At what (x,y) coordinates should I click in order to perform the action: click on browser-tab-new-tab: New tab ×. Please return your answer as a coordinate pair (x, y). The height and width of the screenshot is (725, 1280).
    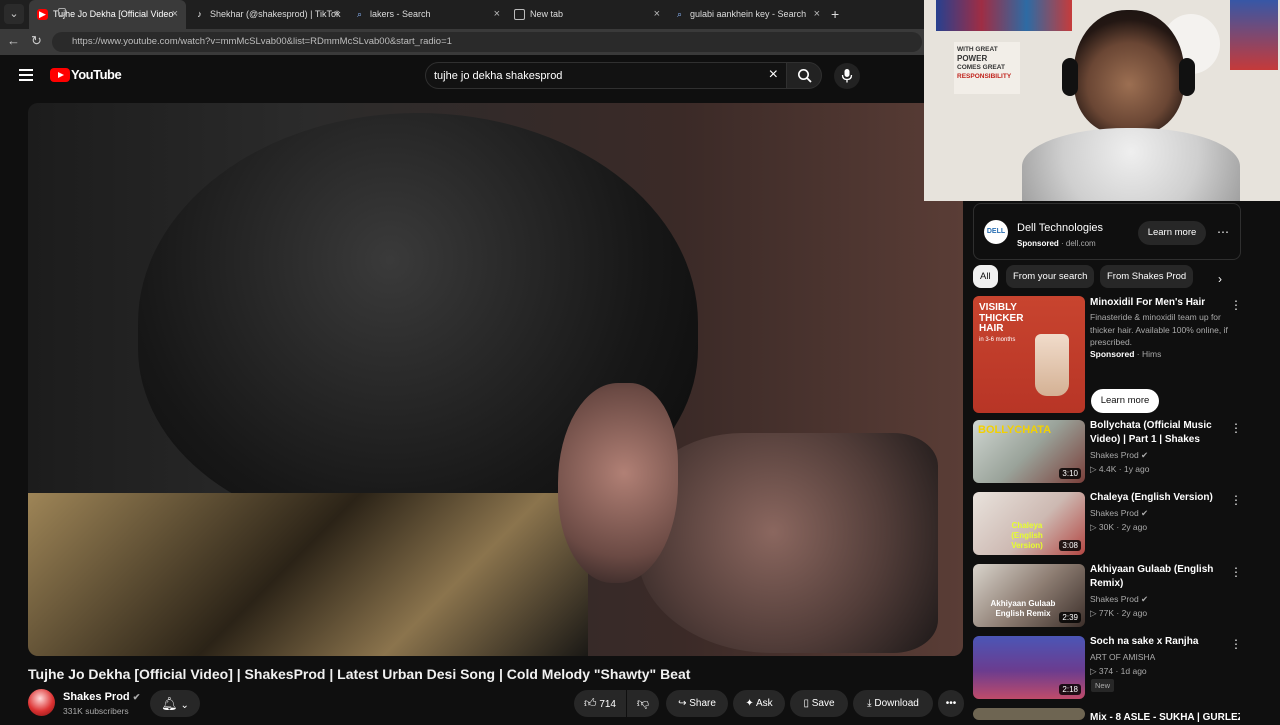
    Looking at the image, I should click on (586, 14).